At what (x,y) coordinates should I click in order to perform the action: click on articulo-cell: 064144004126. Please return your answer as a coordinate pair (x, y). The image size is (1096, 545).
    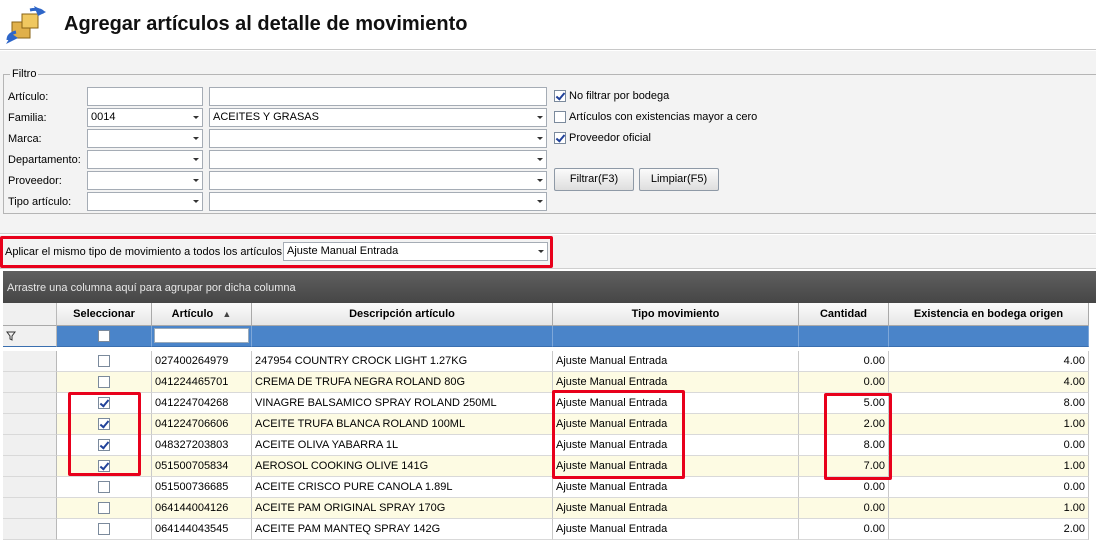
    Looking at the image, I should click on (202, 508).